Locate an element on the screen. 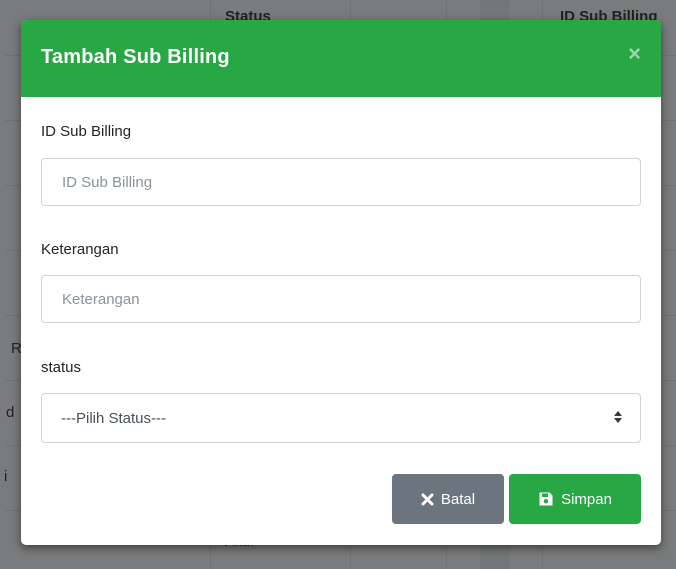 The width and height of the screenshot is (676, 569). id-sub-billing-label: ID Sub Billing is located at coordinates (86, 131).